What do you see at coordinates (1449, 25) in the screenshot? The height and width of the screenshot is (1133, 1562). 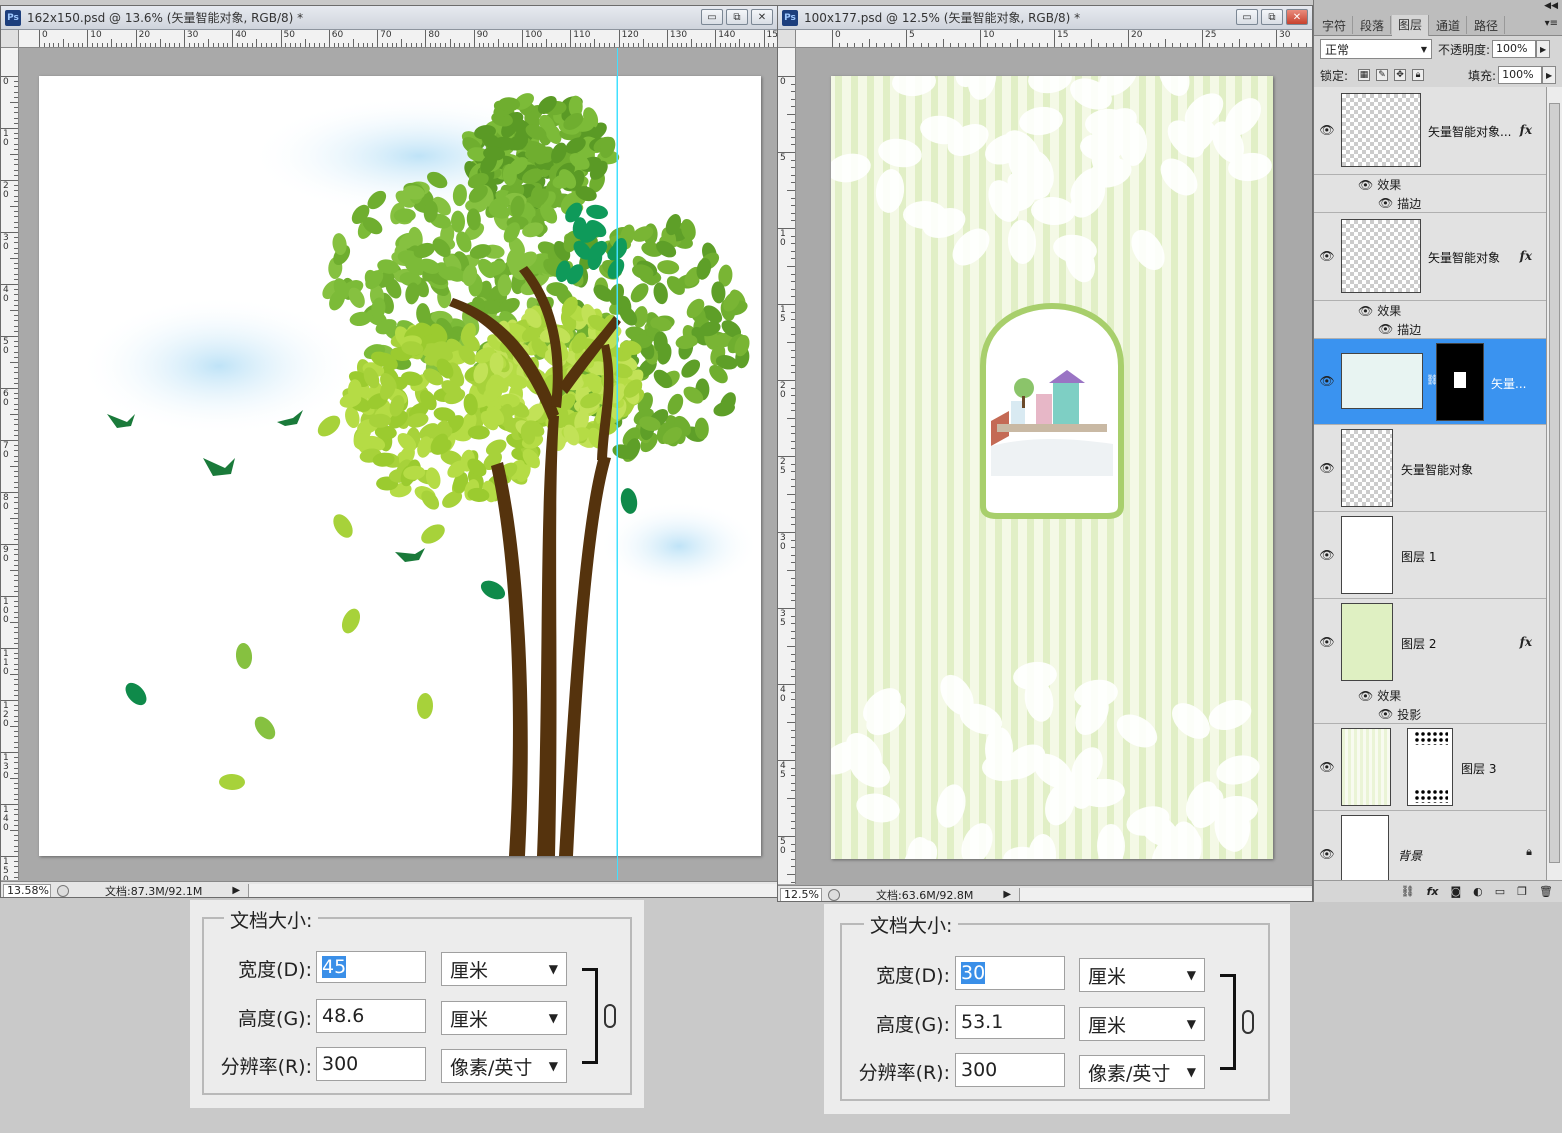 I see `tab-channels: 通道` at bounding box center [1449, 25].